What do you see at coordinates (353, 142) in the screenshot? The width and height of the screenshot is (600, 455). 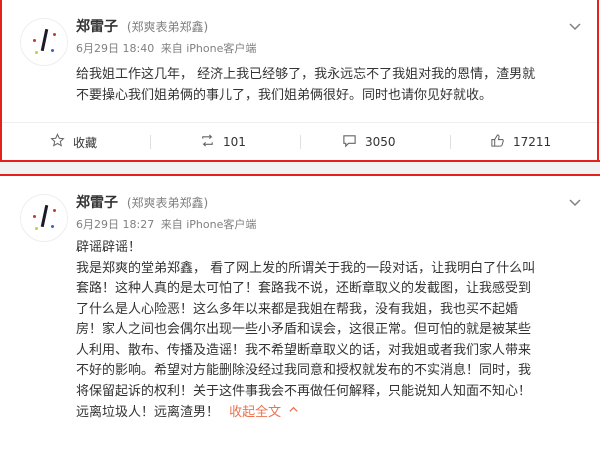 I see `comment-icon` at bounding box center [353, 142].